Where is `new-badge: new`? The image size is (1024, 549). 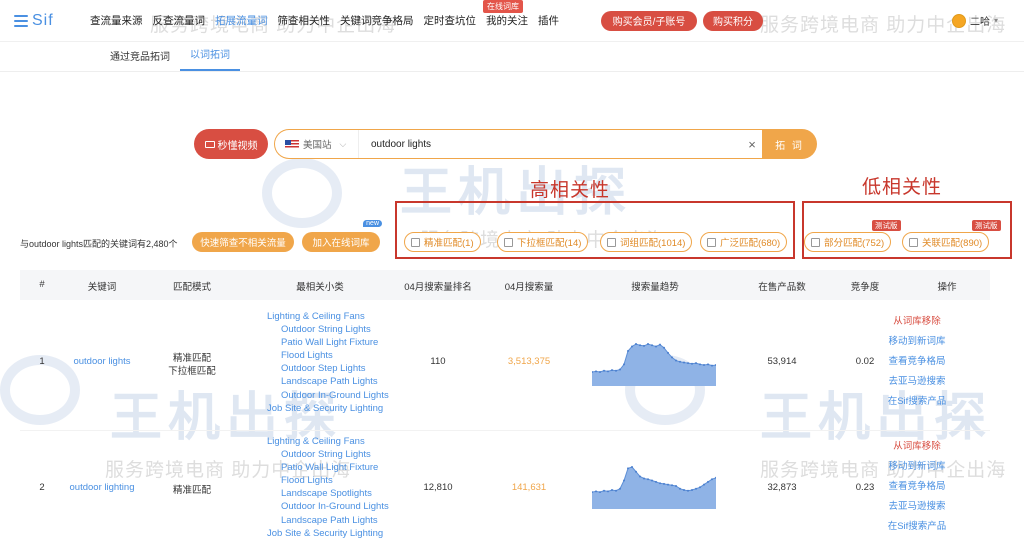
new-badge: new is located at coordinates (372, 223).